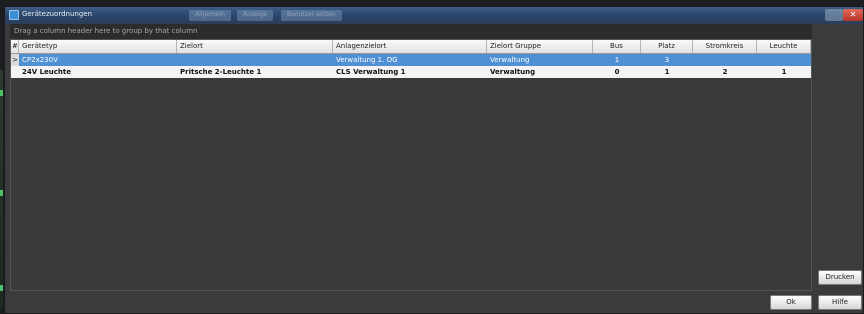 This screenshot has height=314, width=864. Describe the element at coordinates (98, 46) in the screenshot. I see `column-header-geraetetyp: Gerätetyp` at that location.